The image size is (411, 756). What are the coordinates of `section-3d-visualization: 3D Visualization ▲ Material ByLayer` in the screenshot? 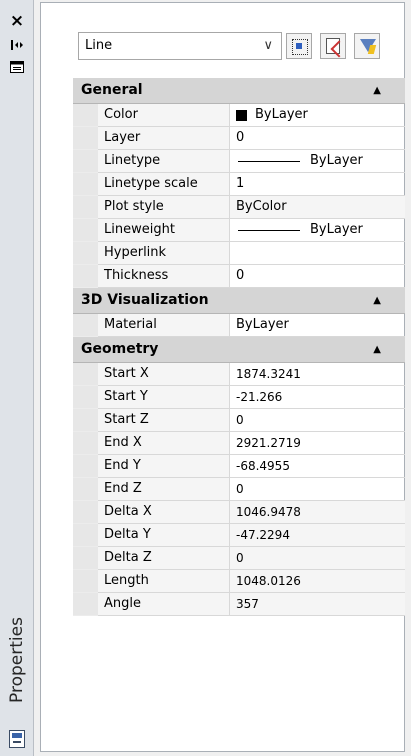 It's located at (239, 312).